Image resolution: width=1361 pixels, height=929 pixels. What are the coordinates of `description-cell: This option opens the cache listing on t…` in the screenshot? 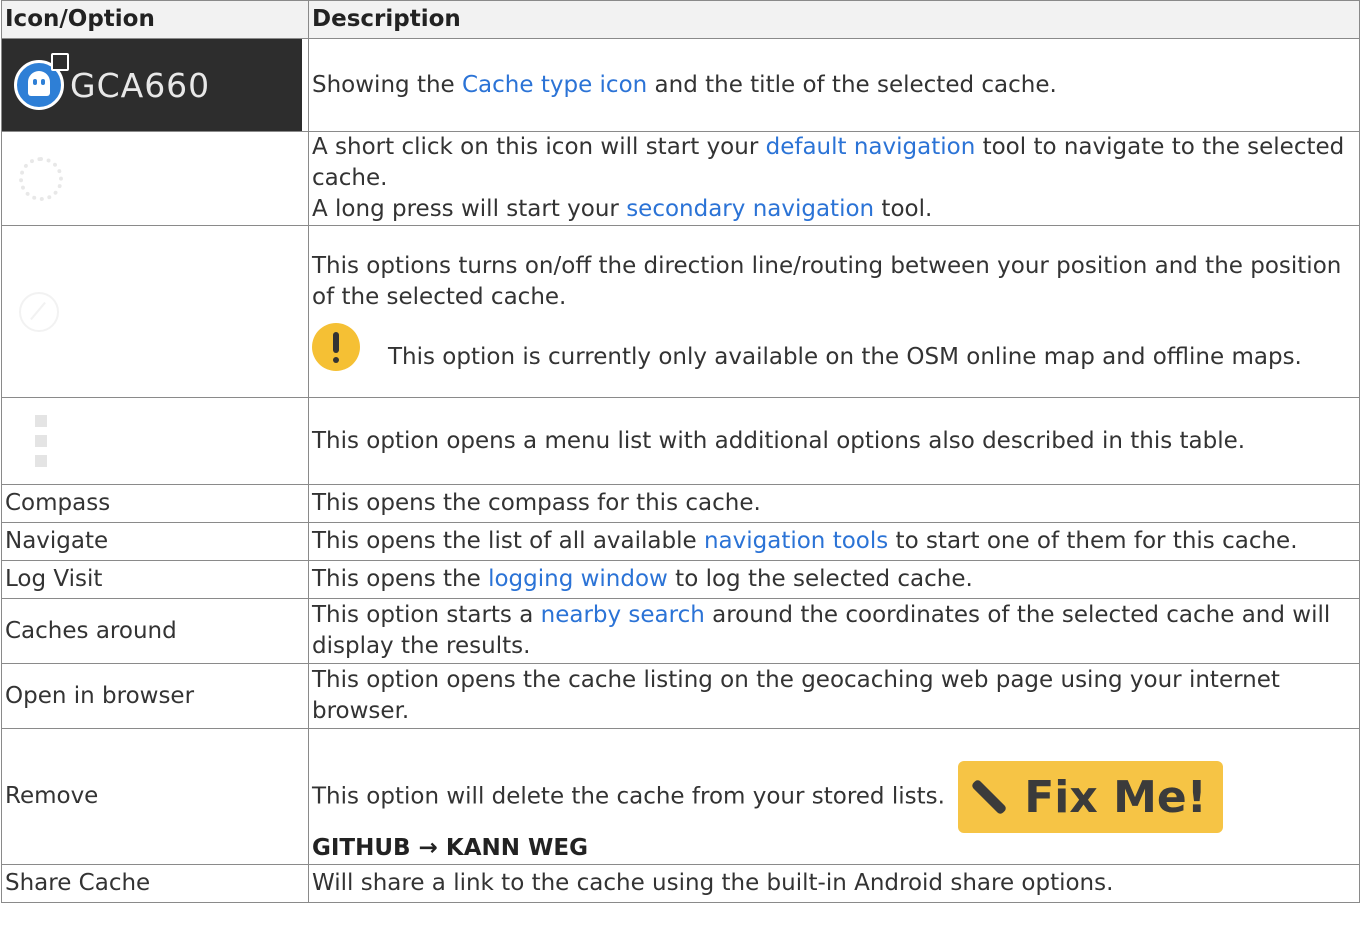 It's located at (834, 696).